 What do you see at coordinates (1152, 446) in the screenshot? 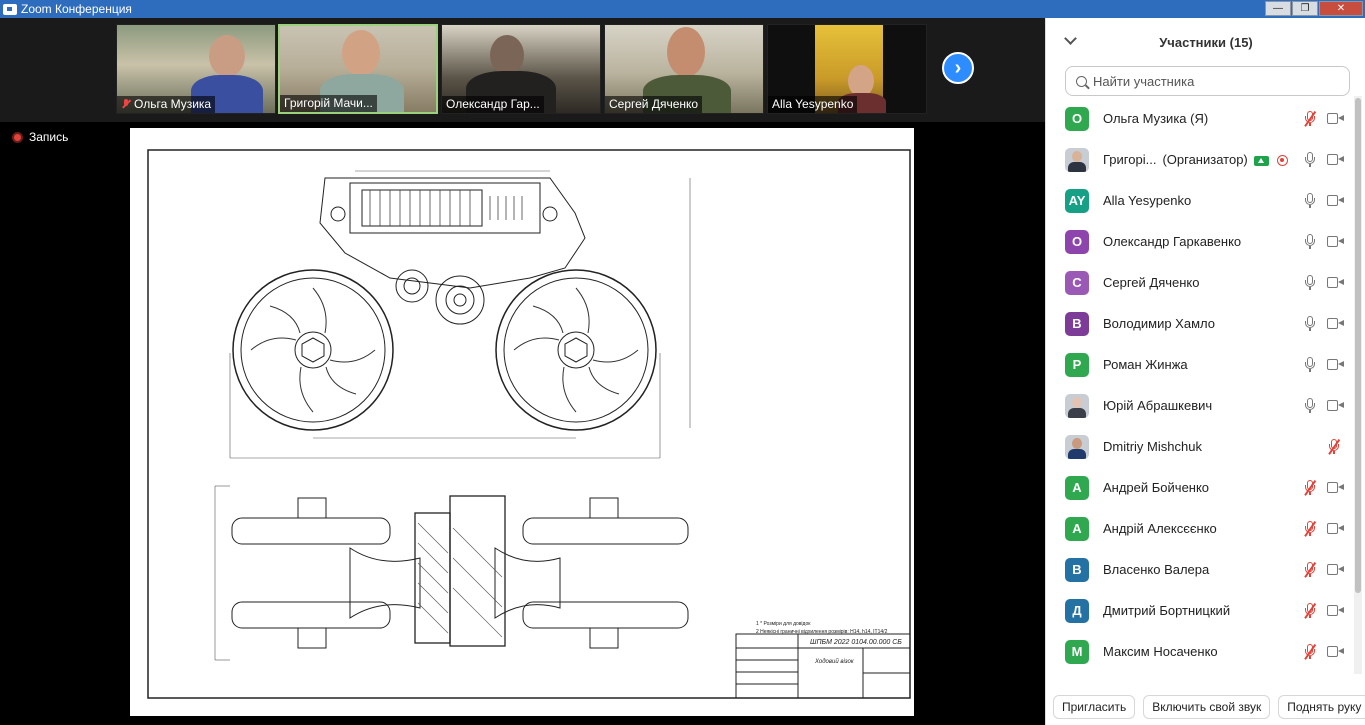
I see `participant-name: Dmitriy Mishchuk` at bounding box center [1152, 446].